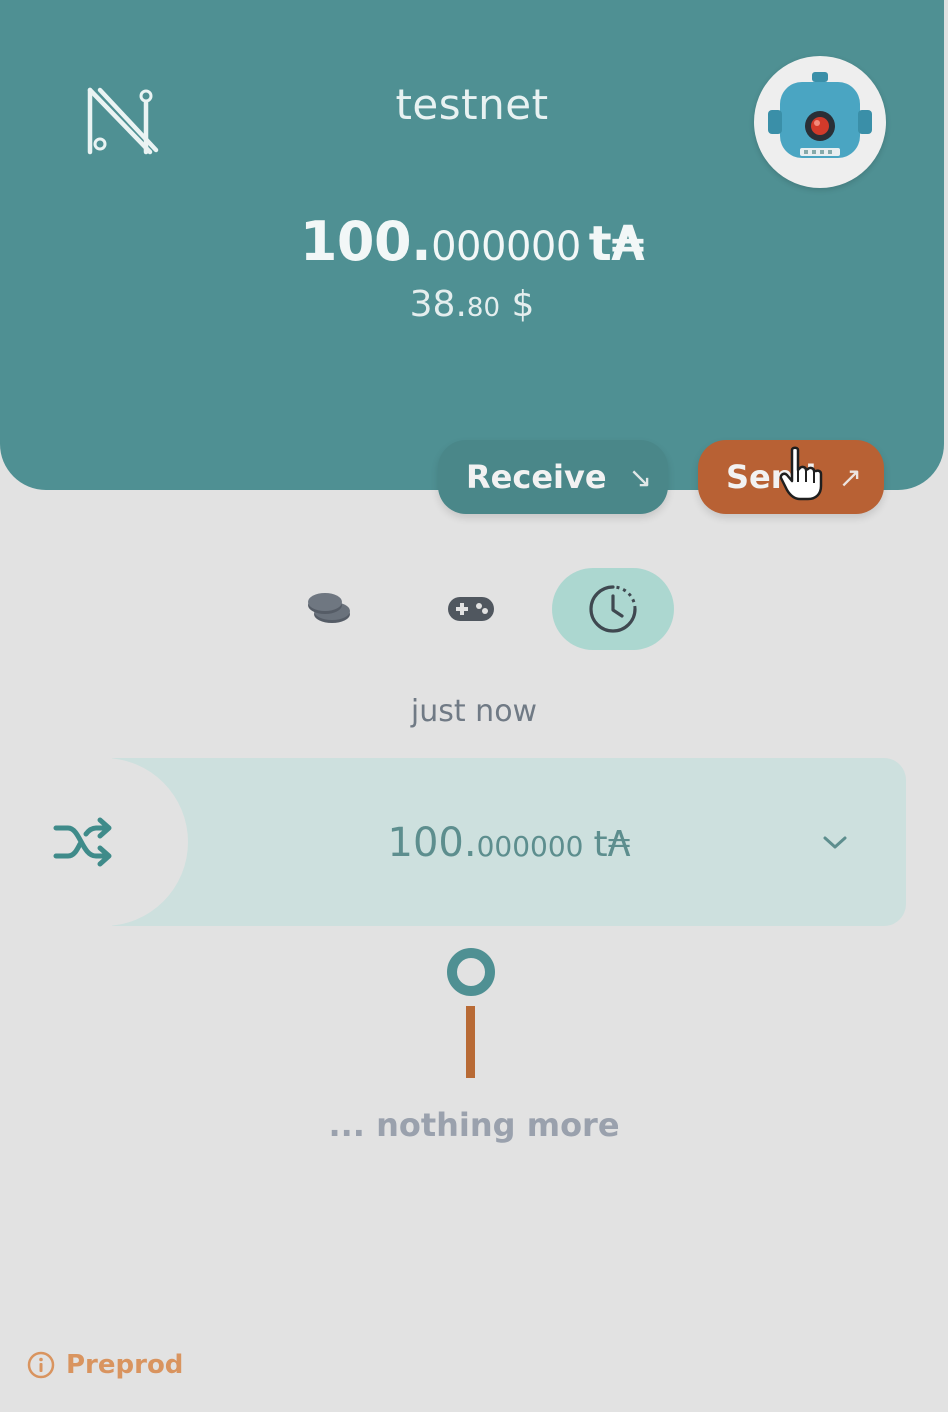 Image resolution: width=948 pixels, height=1412 pixels. Describe the element at coordinates (365, 241) in the screenshot. I see `balance-integer: 100.` at that location.